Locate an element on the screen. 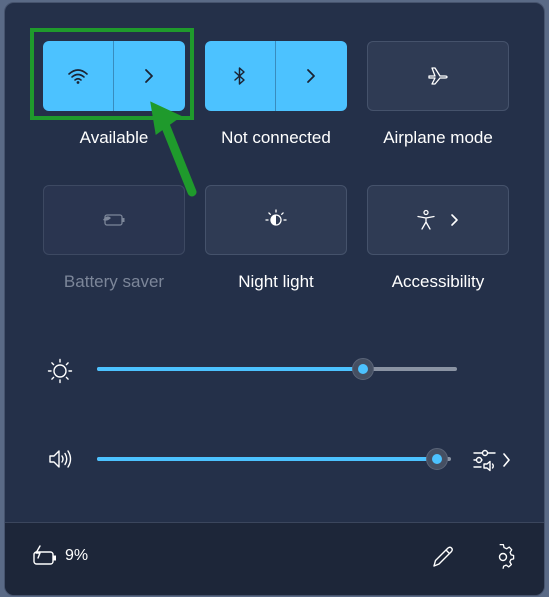 Image resolution: width=549 pixels, height=597 pixels. night-light-tile is located at coordinates (276, 220).